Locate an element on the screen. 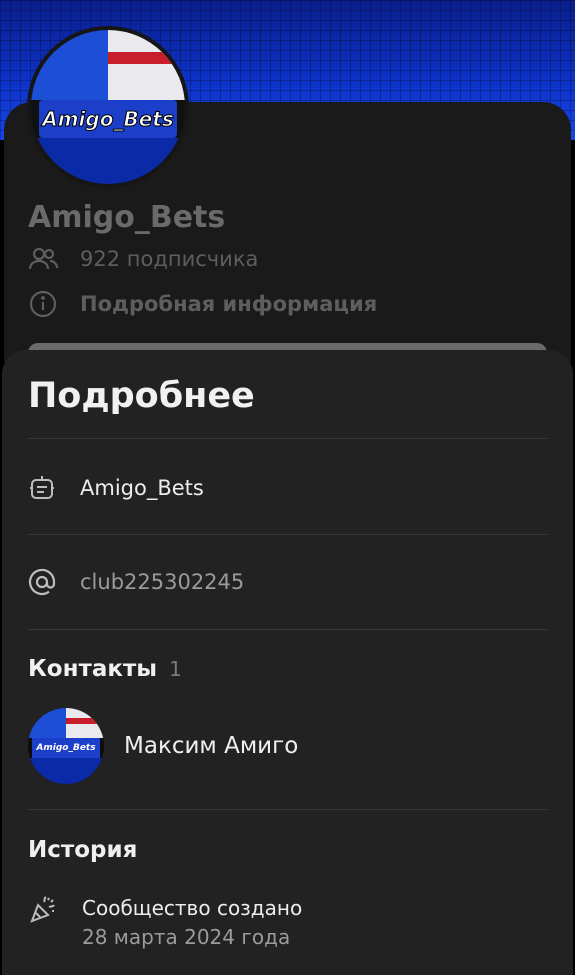 The image size is (575, 975). community-avatar: Amigo_Bets is located at coordinates (108, 107).